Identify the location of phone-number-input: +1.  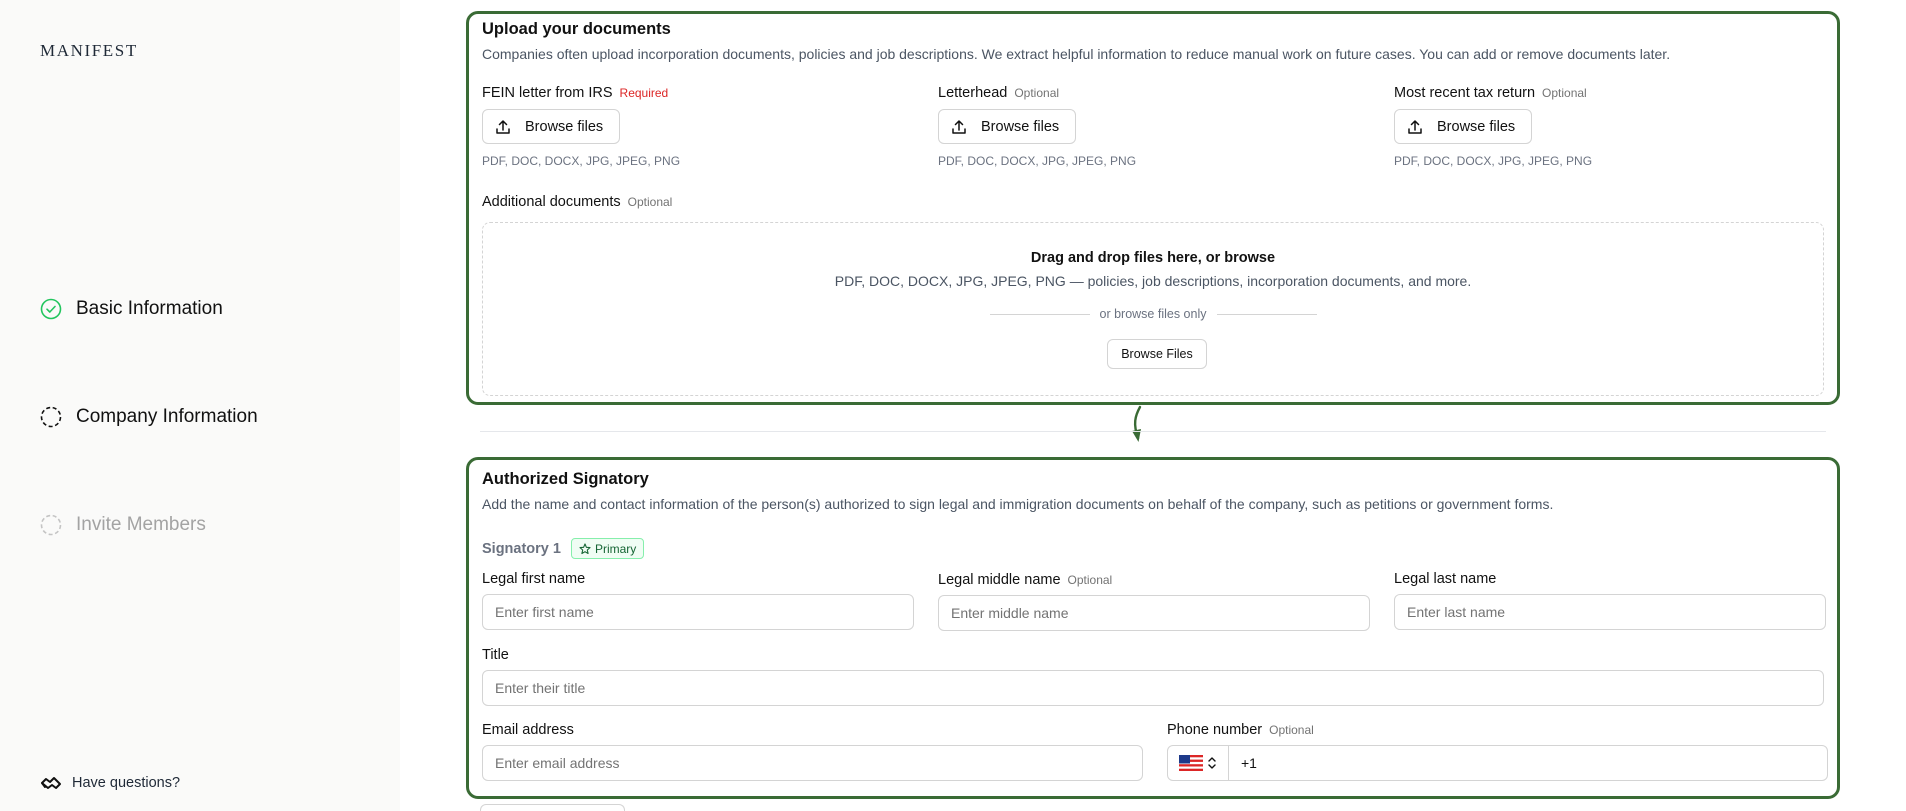
(1243, 763).